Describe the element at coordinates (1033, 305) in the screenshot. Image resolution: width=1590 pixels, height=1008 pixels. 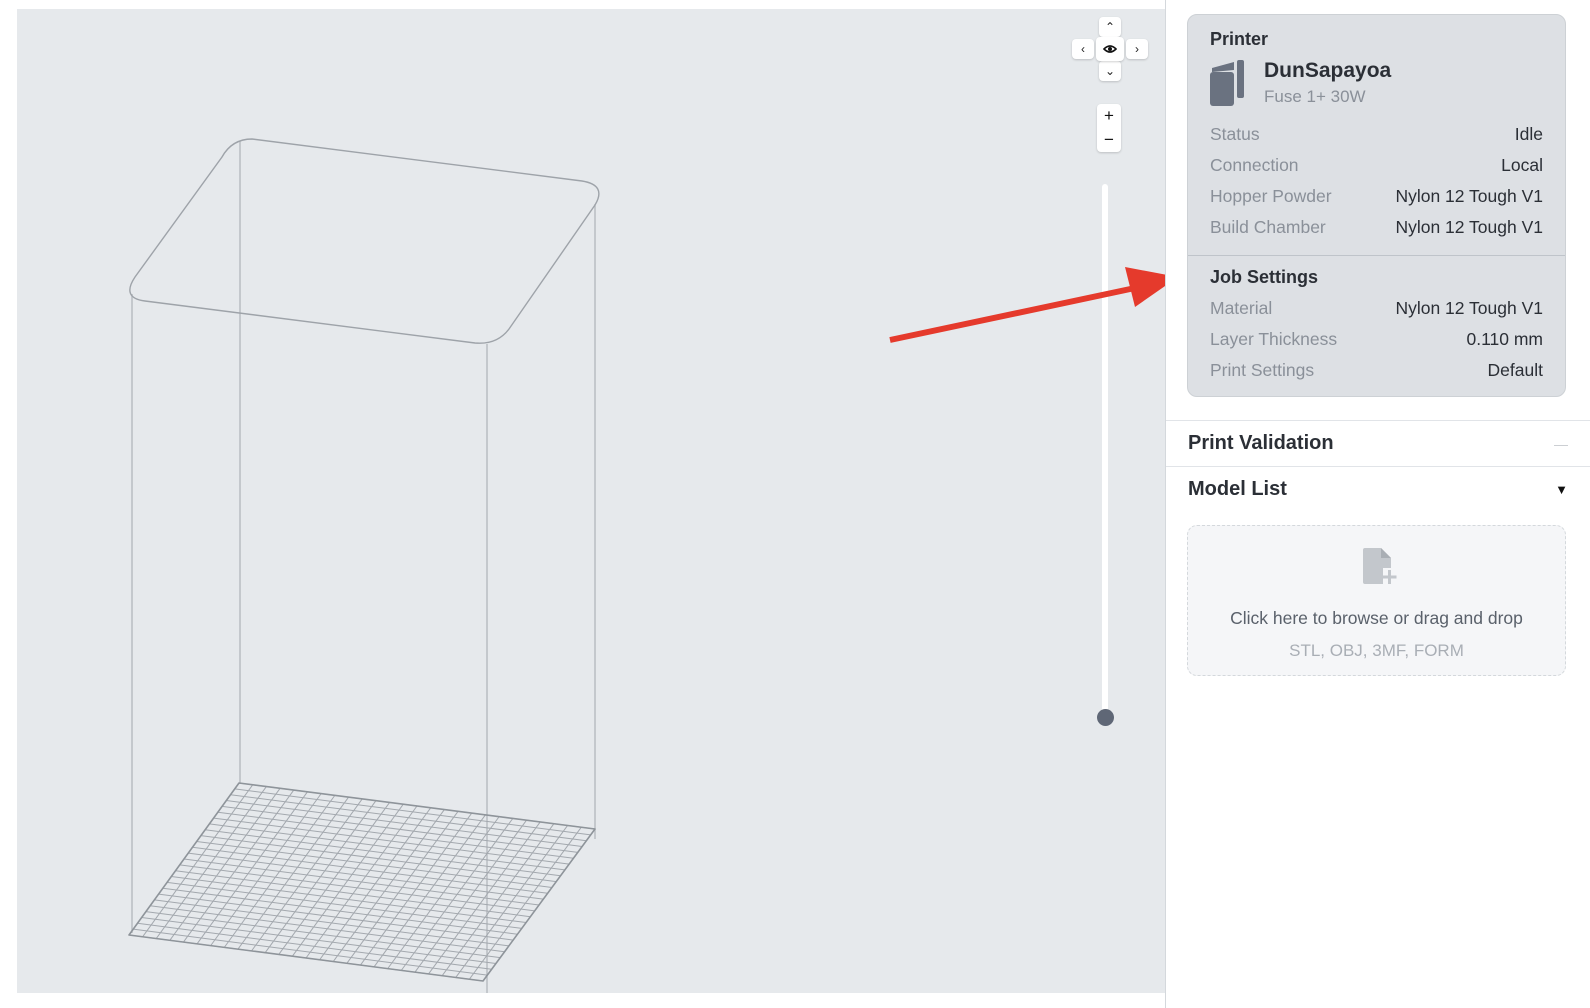
I see `annotation-arrow-icon` at that location.